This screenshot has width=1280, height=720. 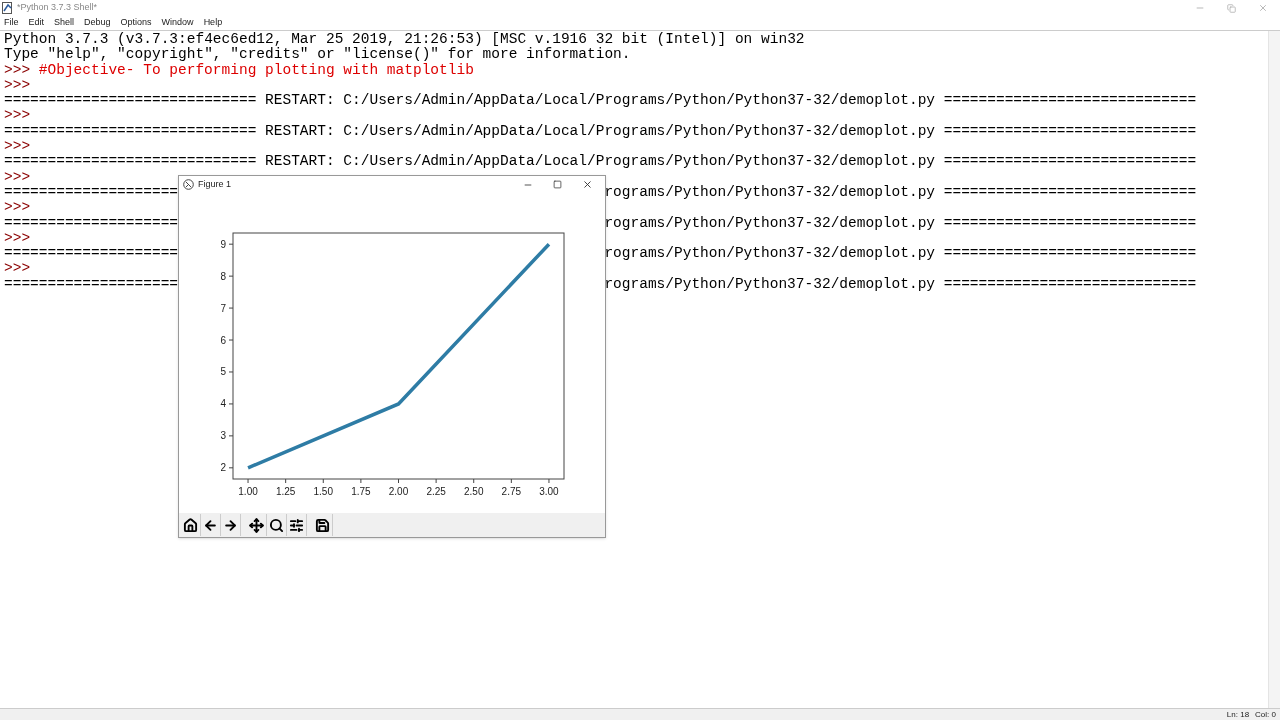 I want to click on y-tick: 8, so click(x=227, y=276).